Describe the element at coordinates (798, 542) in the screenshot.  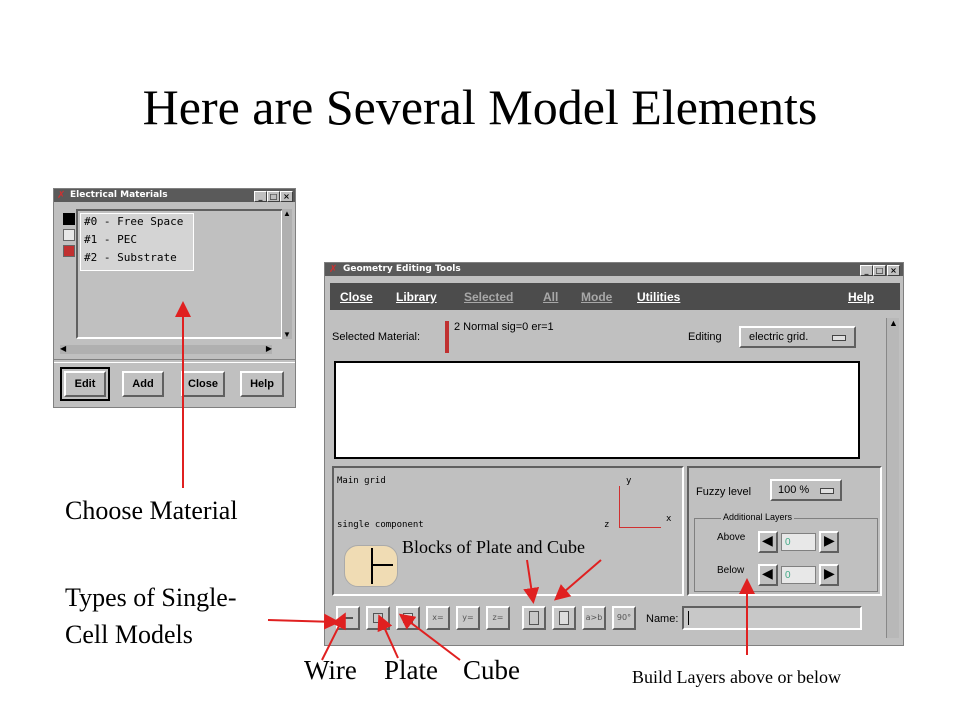
I see `above-value-field: 0` at that location.